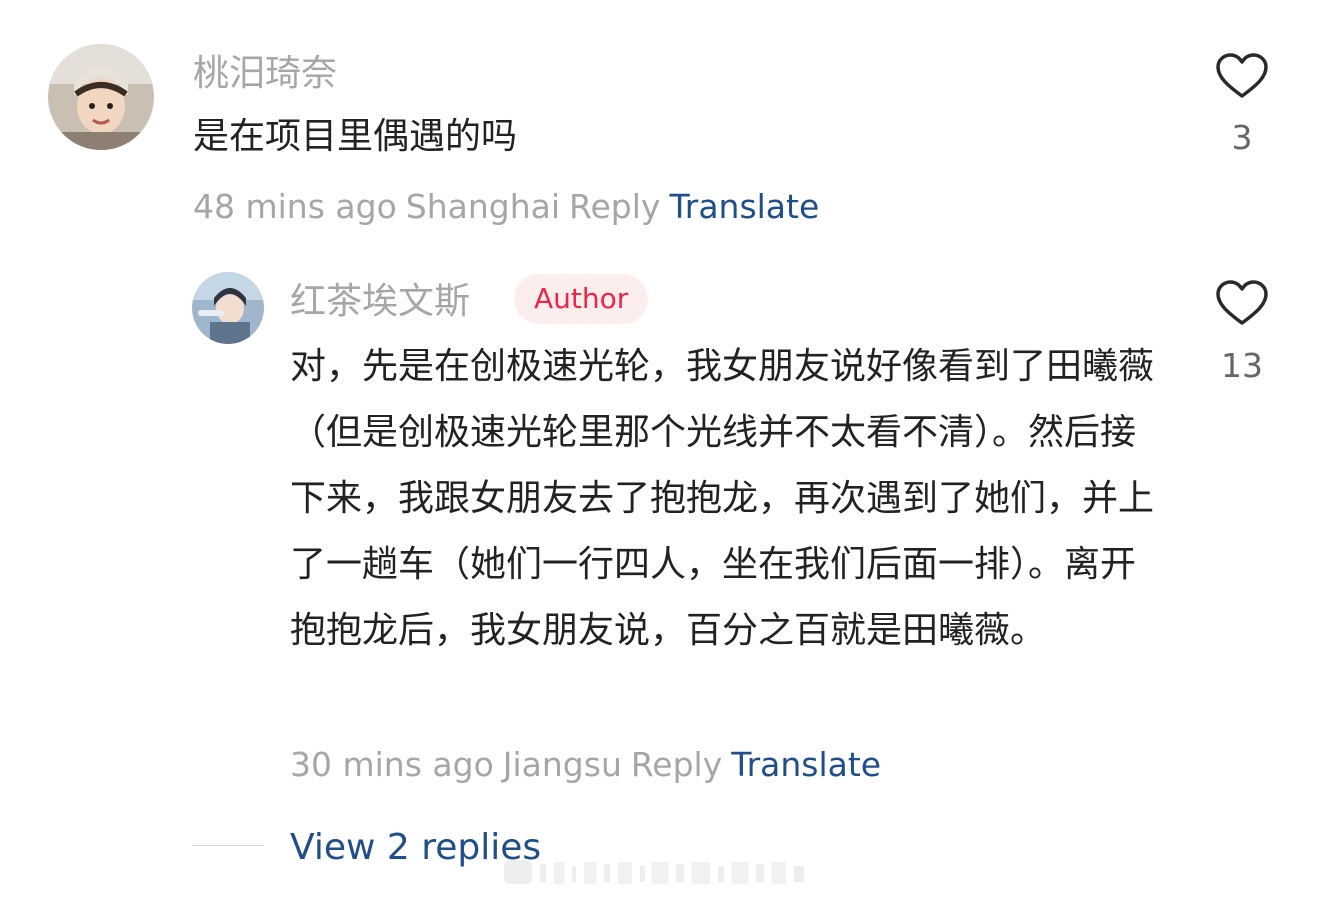  Describe the element at coordinates (380, 302) in the screenshot. I see `reply-username: 红茶埃文斯` at that location.